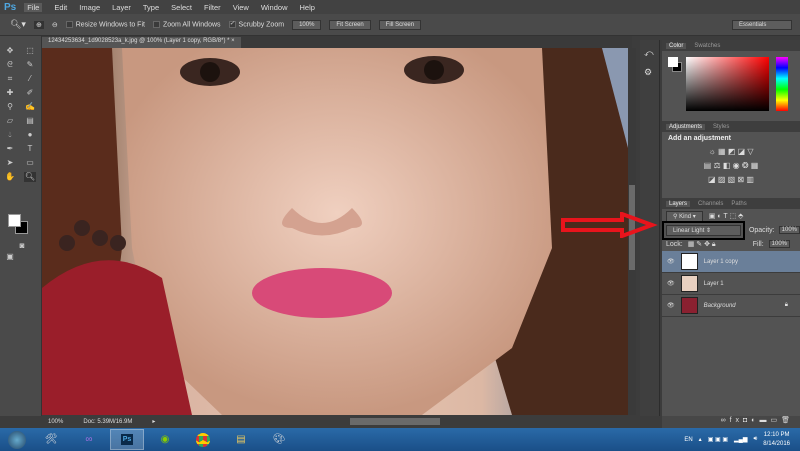 This screenshot has height=451, width=800. Describe the element at coordinates (18, 24) in the screenshot. I see `zoom-tool-icon: 🔍︎▾` at that location.